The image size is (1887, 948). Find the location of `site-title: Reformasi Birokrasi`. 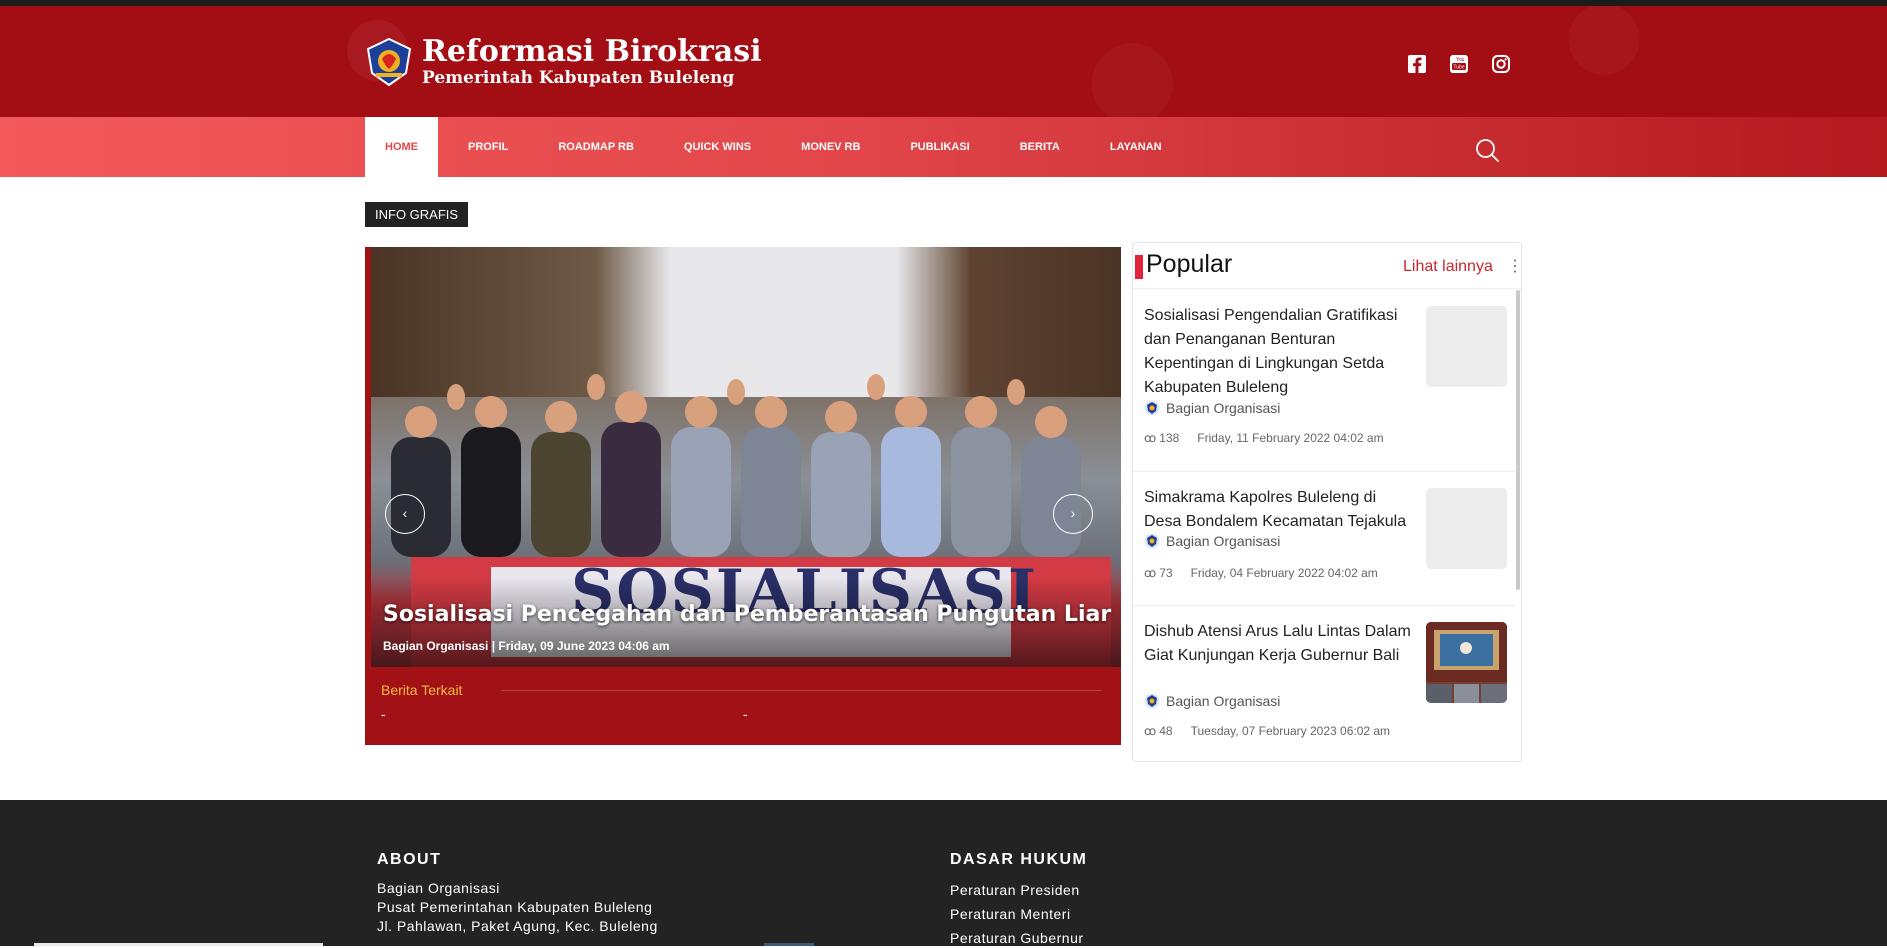

site-title: Reformasi Birokrasi is located at coordinates (592, 51).